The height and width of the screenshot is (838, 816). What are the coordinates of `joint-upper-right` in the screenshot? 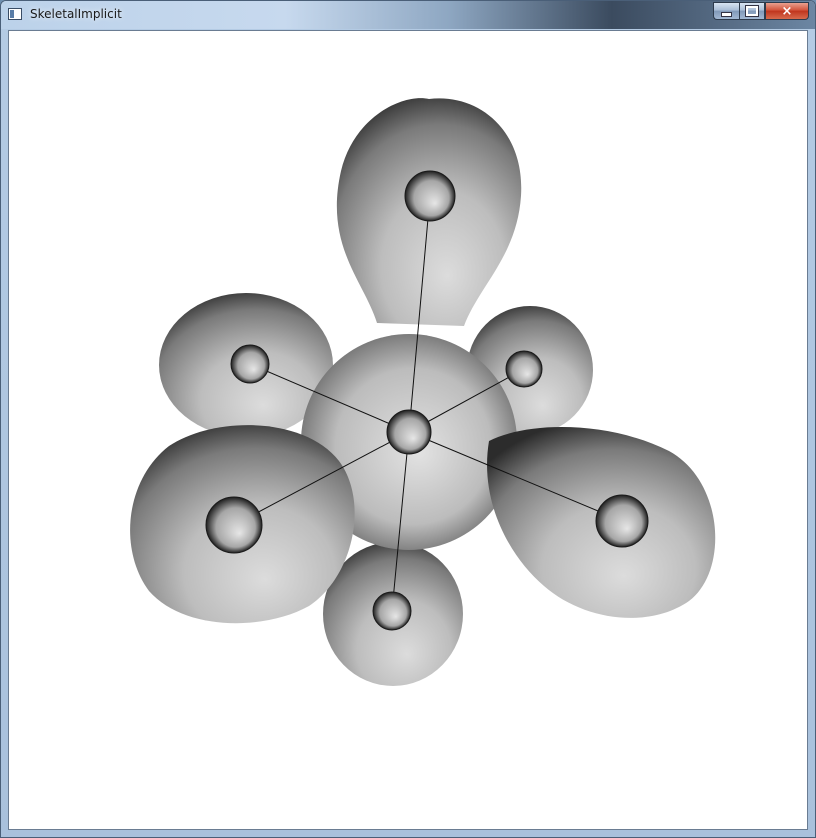 It's located at (524, 369).